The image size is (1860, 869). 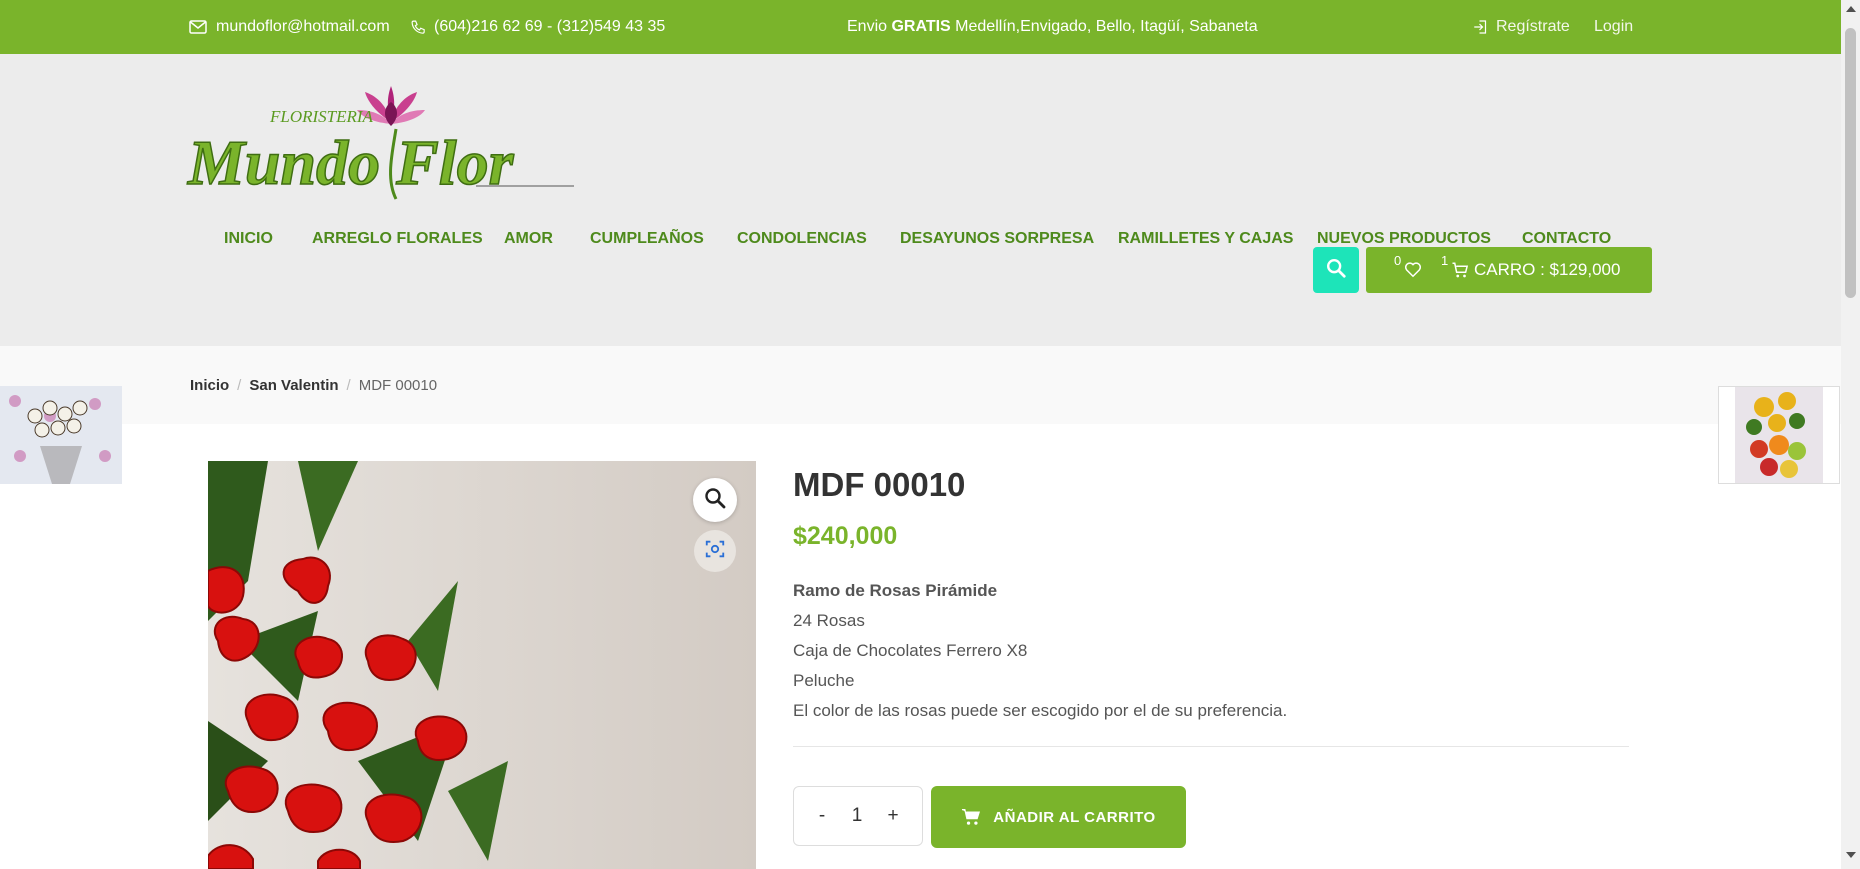 What do you see at coordinates (895, 590) in the screenshot?
I see `description-title: Ramo de Rosas Pirámide` at bounding box center [895, 590].